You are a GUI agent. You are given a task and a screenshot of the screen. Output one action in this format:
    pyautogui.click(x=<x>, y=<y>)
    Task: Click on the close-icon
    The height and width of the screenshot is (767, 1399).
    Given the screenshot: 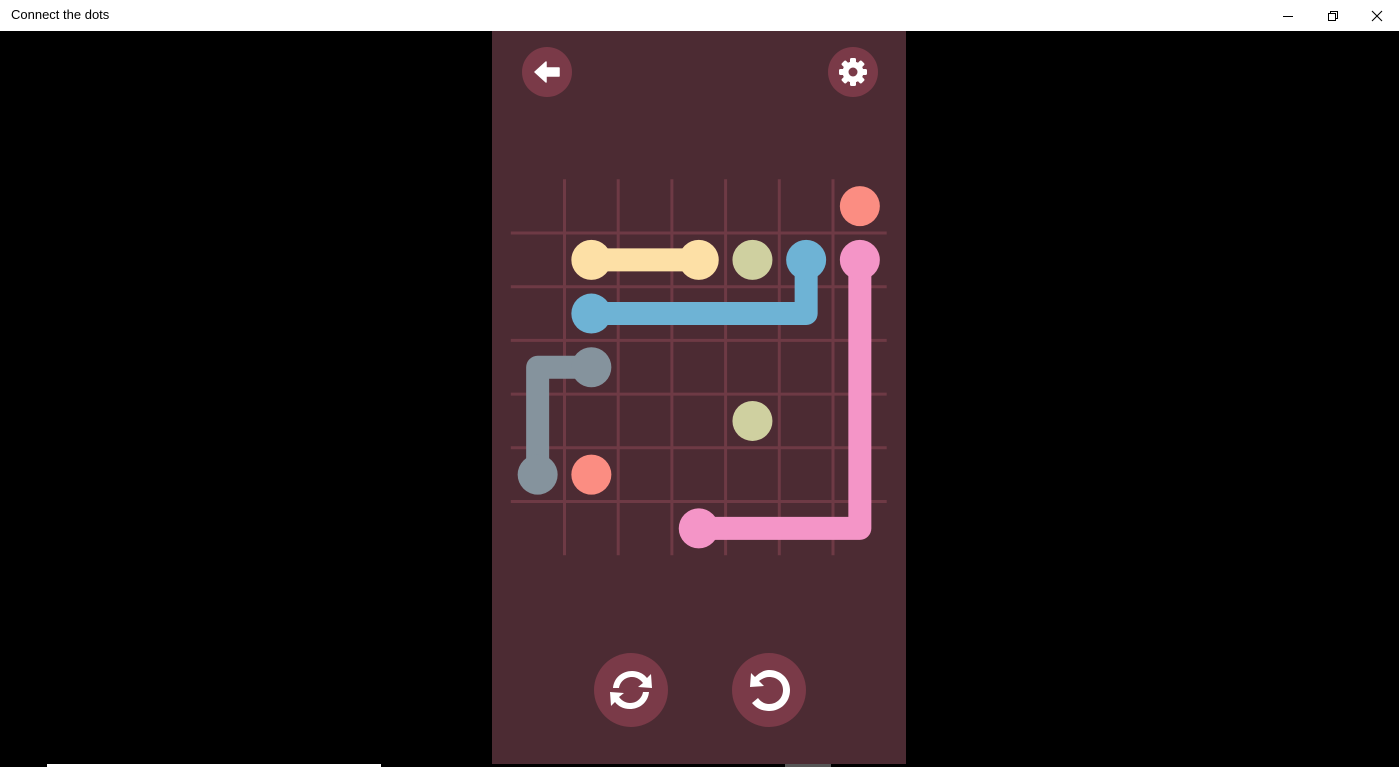 What is the action you would take?
    pyautogui.click(x=1376, y=15)
    